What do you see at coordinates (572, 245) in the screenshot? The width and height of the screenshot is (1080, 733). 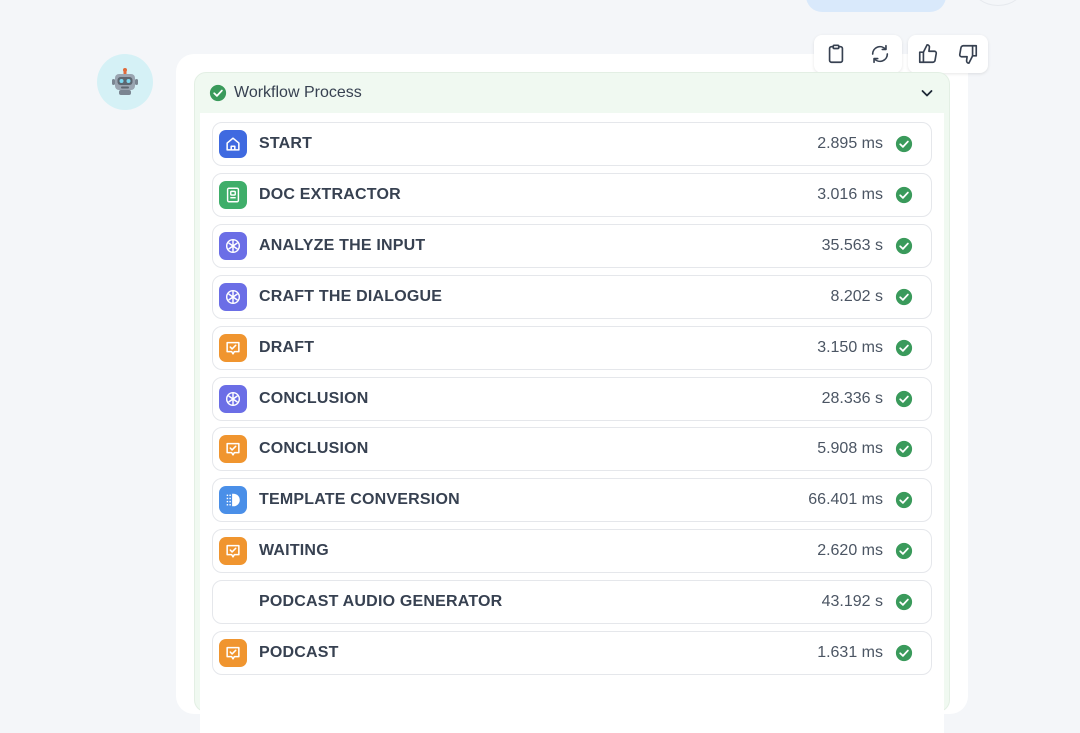 I see `workflow-node: ANALYZE THE INPUT 35.563 s` at bounding box center [572, 245].